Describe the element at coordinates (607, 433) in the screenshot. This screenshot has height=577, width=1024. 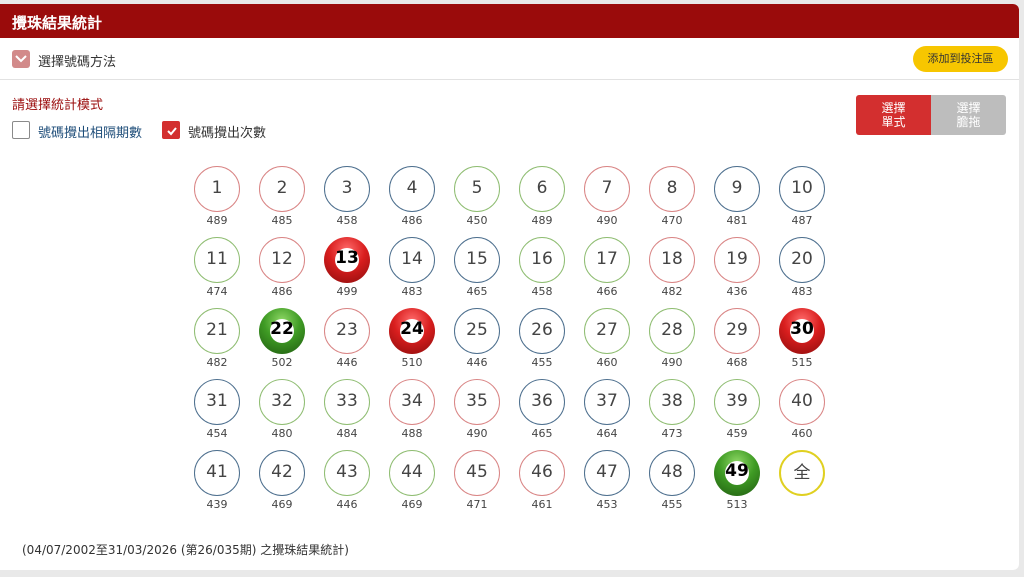
I see `ball-count-37: 464` at that location.